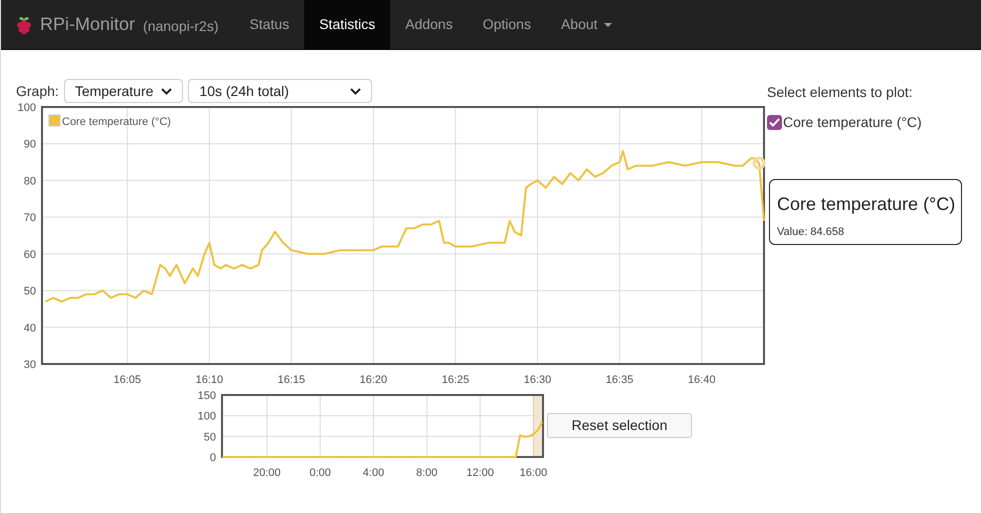 The image size is (981, 513). I want to click on x-tick-label: 16:40, so click(702, 380).